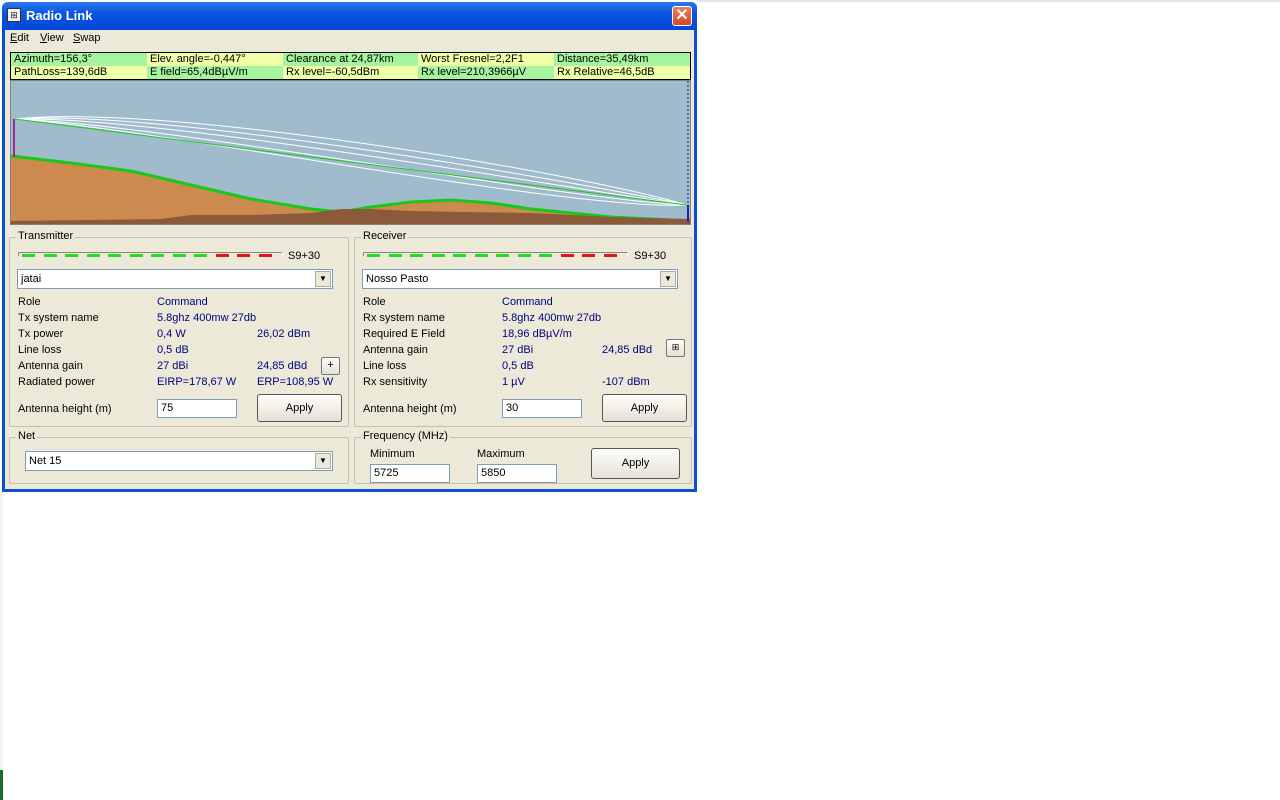 This screenshot has width=1280, height=800. What do you see at coordinates (173, 350) in the screenshot?
I see `tx-line-loss-value: 0,5 dB` at bounding box center [173, 350].